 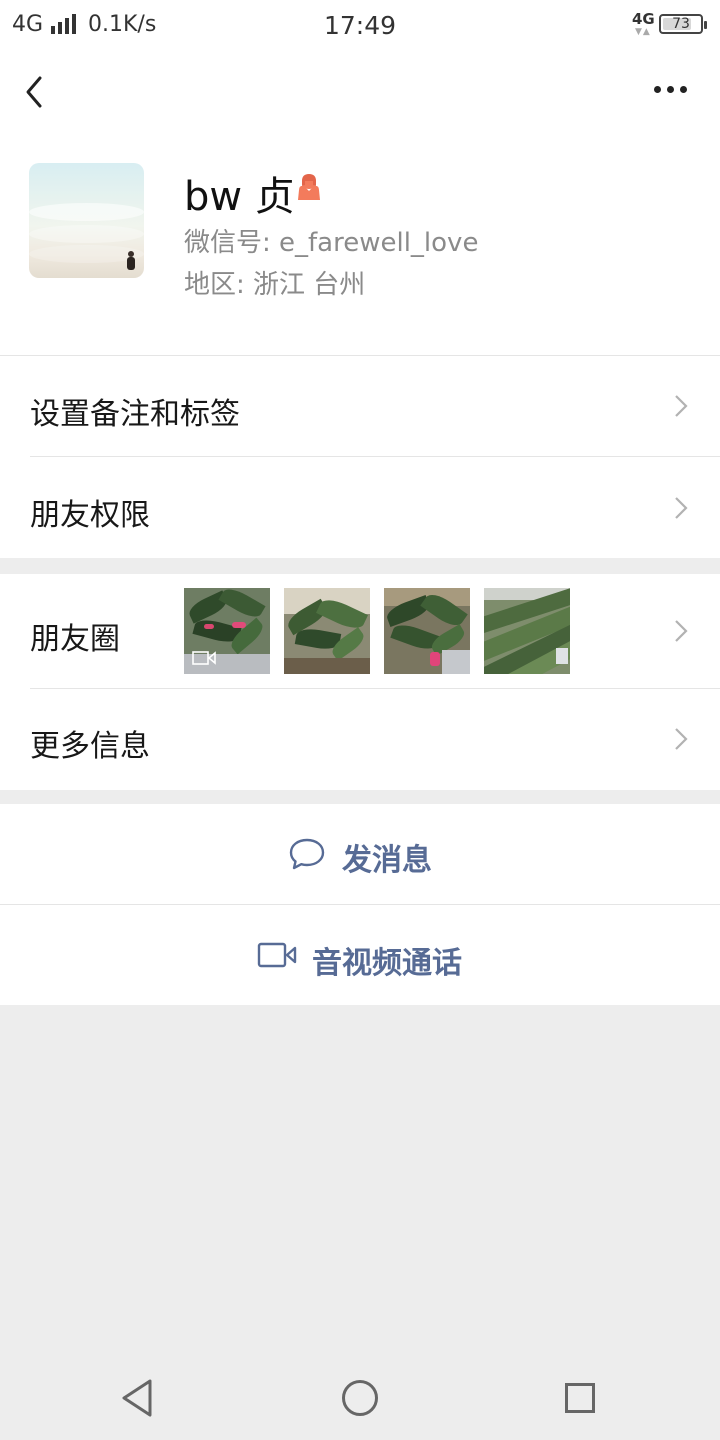 What do you see at coordinates (643, 19) in the screenshot?
I see `network-type-right: 4G` at bounding box center [643, 19].